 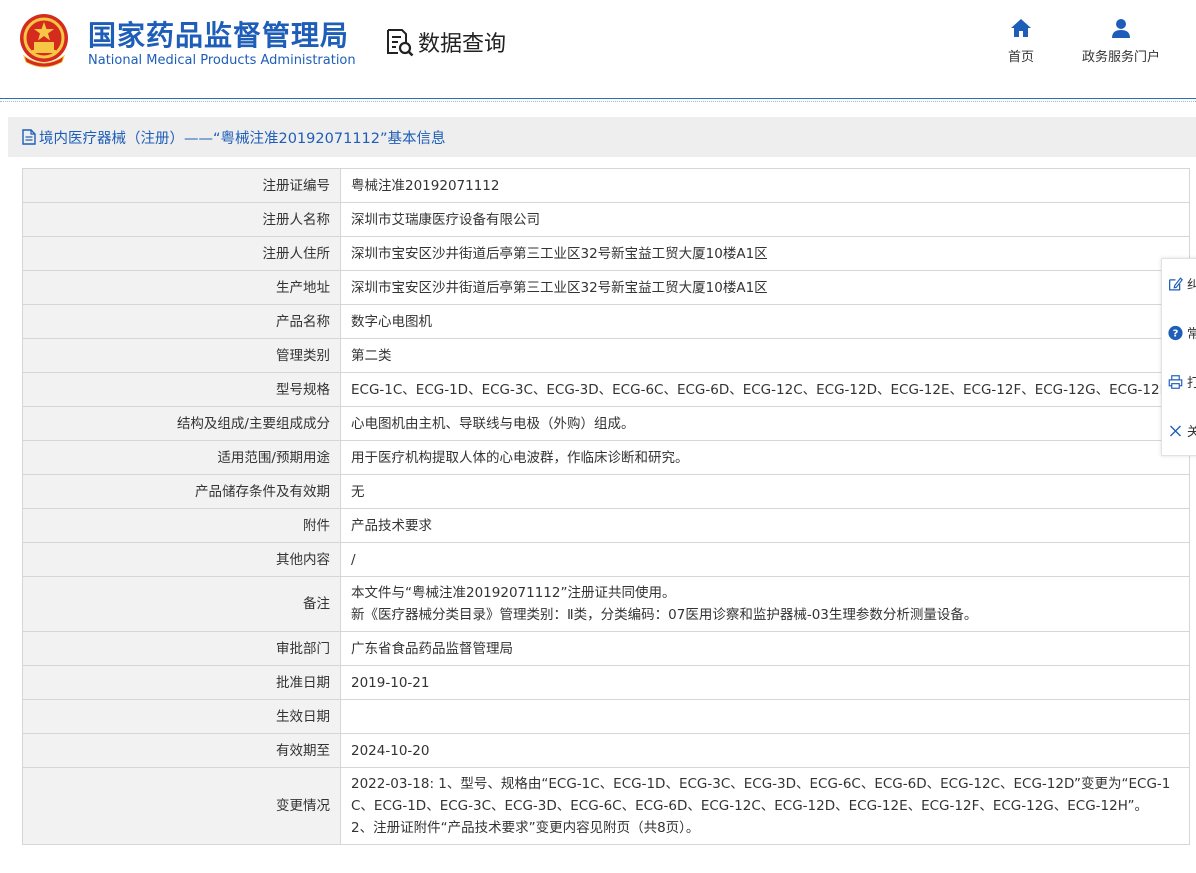 What do you see at coordinates (1175, 430) in the screenshot?
I see `close-icon` at bounding box center [1175, 430].